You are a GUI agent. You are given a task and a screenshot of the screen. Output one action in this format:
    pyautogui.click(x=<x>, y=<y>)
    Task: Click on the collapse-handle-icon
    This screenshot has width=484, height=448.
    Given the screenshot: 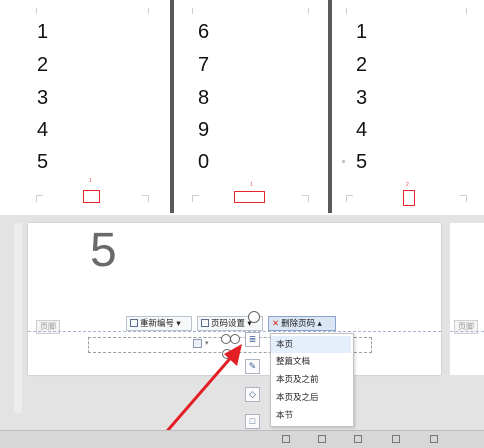 What is the action you would take?
    pyautogui.click(x=254, y=317)
    